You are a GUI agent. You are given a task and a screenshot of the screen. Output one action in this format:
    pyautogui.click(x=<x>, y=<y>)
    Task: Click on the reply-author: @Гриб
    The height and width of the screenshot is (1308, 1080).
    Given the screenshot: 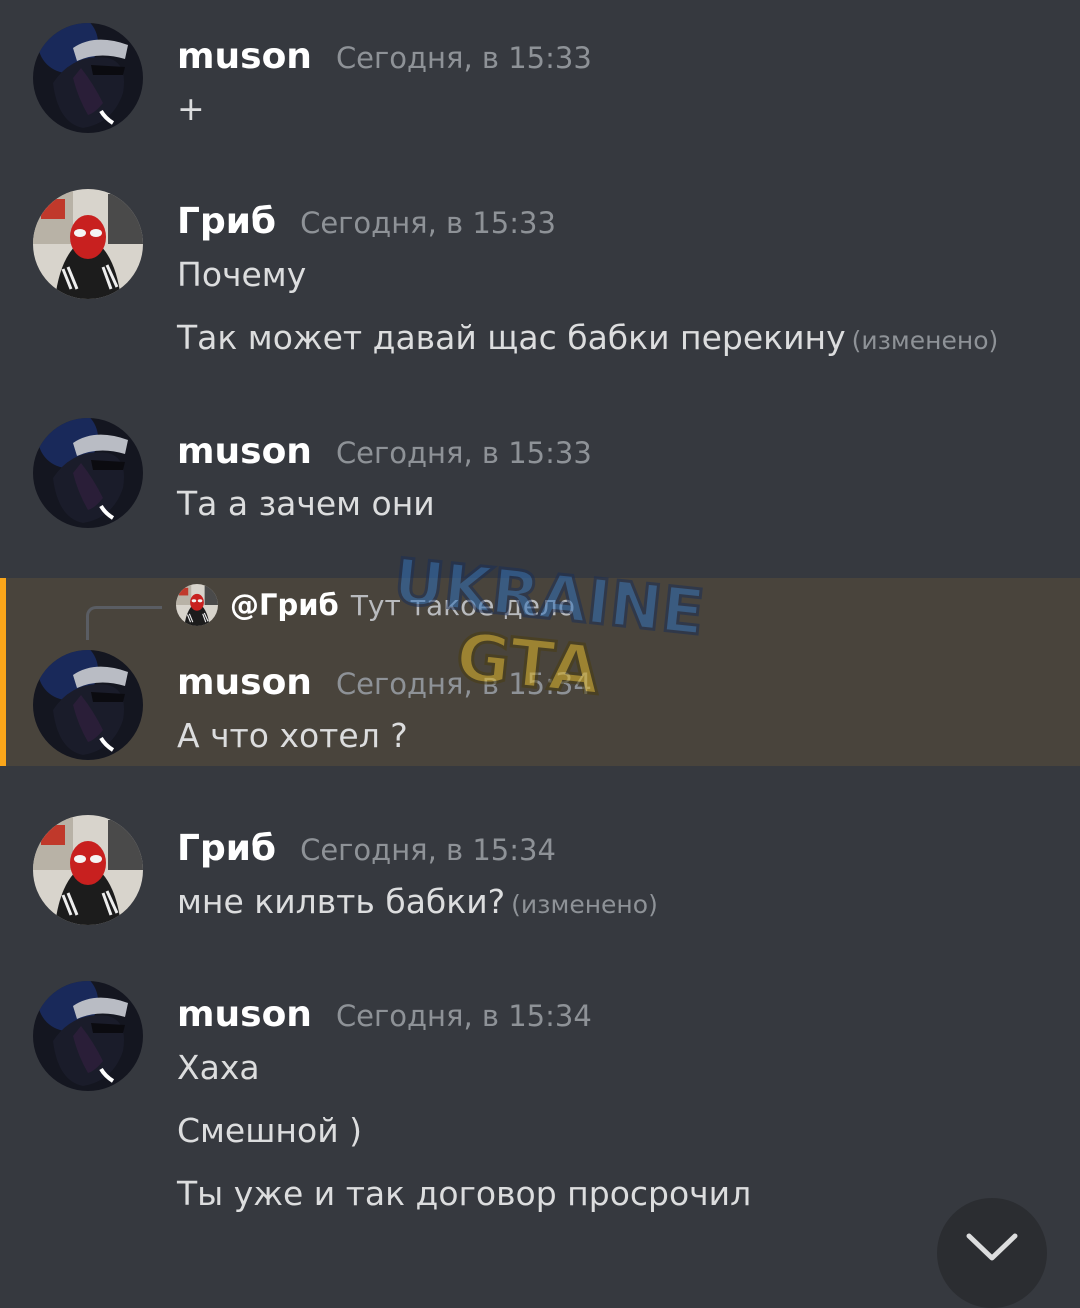 What is the action you would take?
    pyautogui.click(x=284, y=605)
    